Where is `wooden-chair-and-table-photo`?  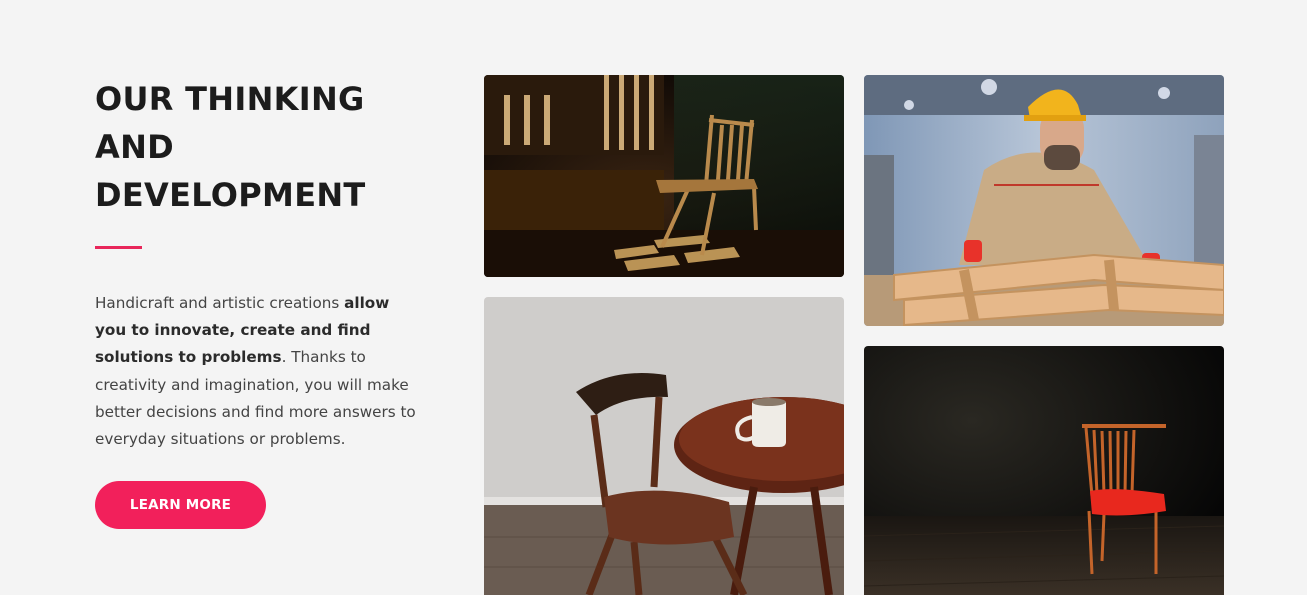
wooden-chair-and-table-photo is located at coordinates (664, 446).